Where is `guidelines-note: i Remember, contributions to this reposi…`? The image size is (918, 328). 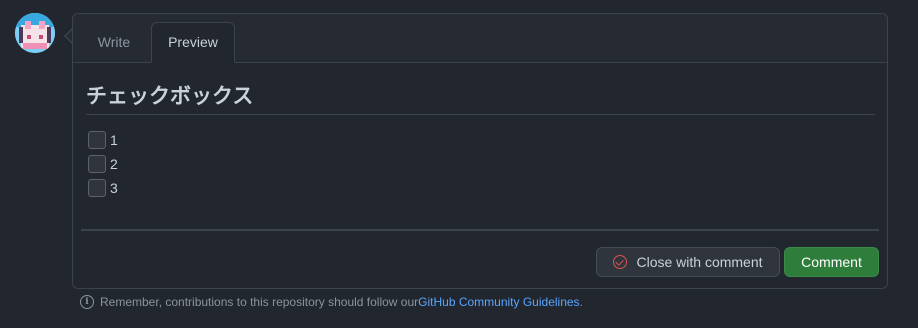
guidelines-note: i Remember, contributions to this reposi… is located at coordinates (331, 302).